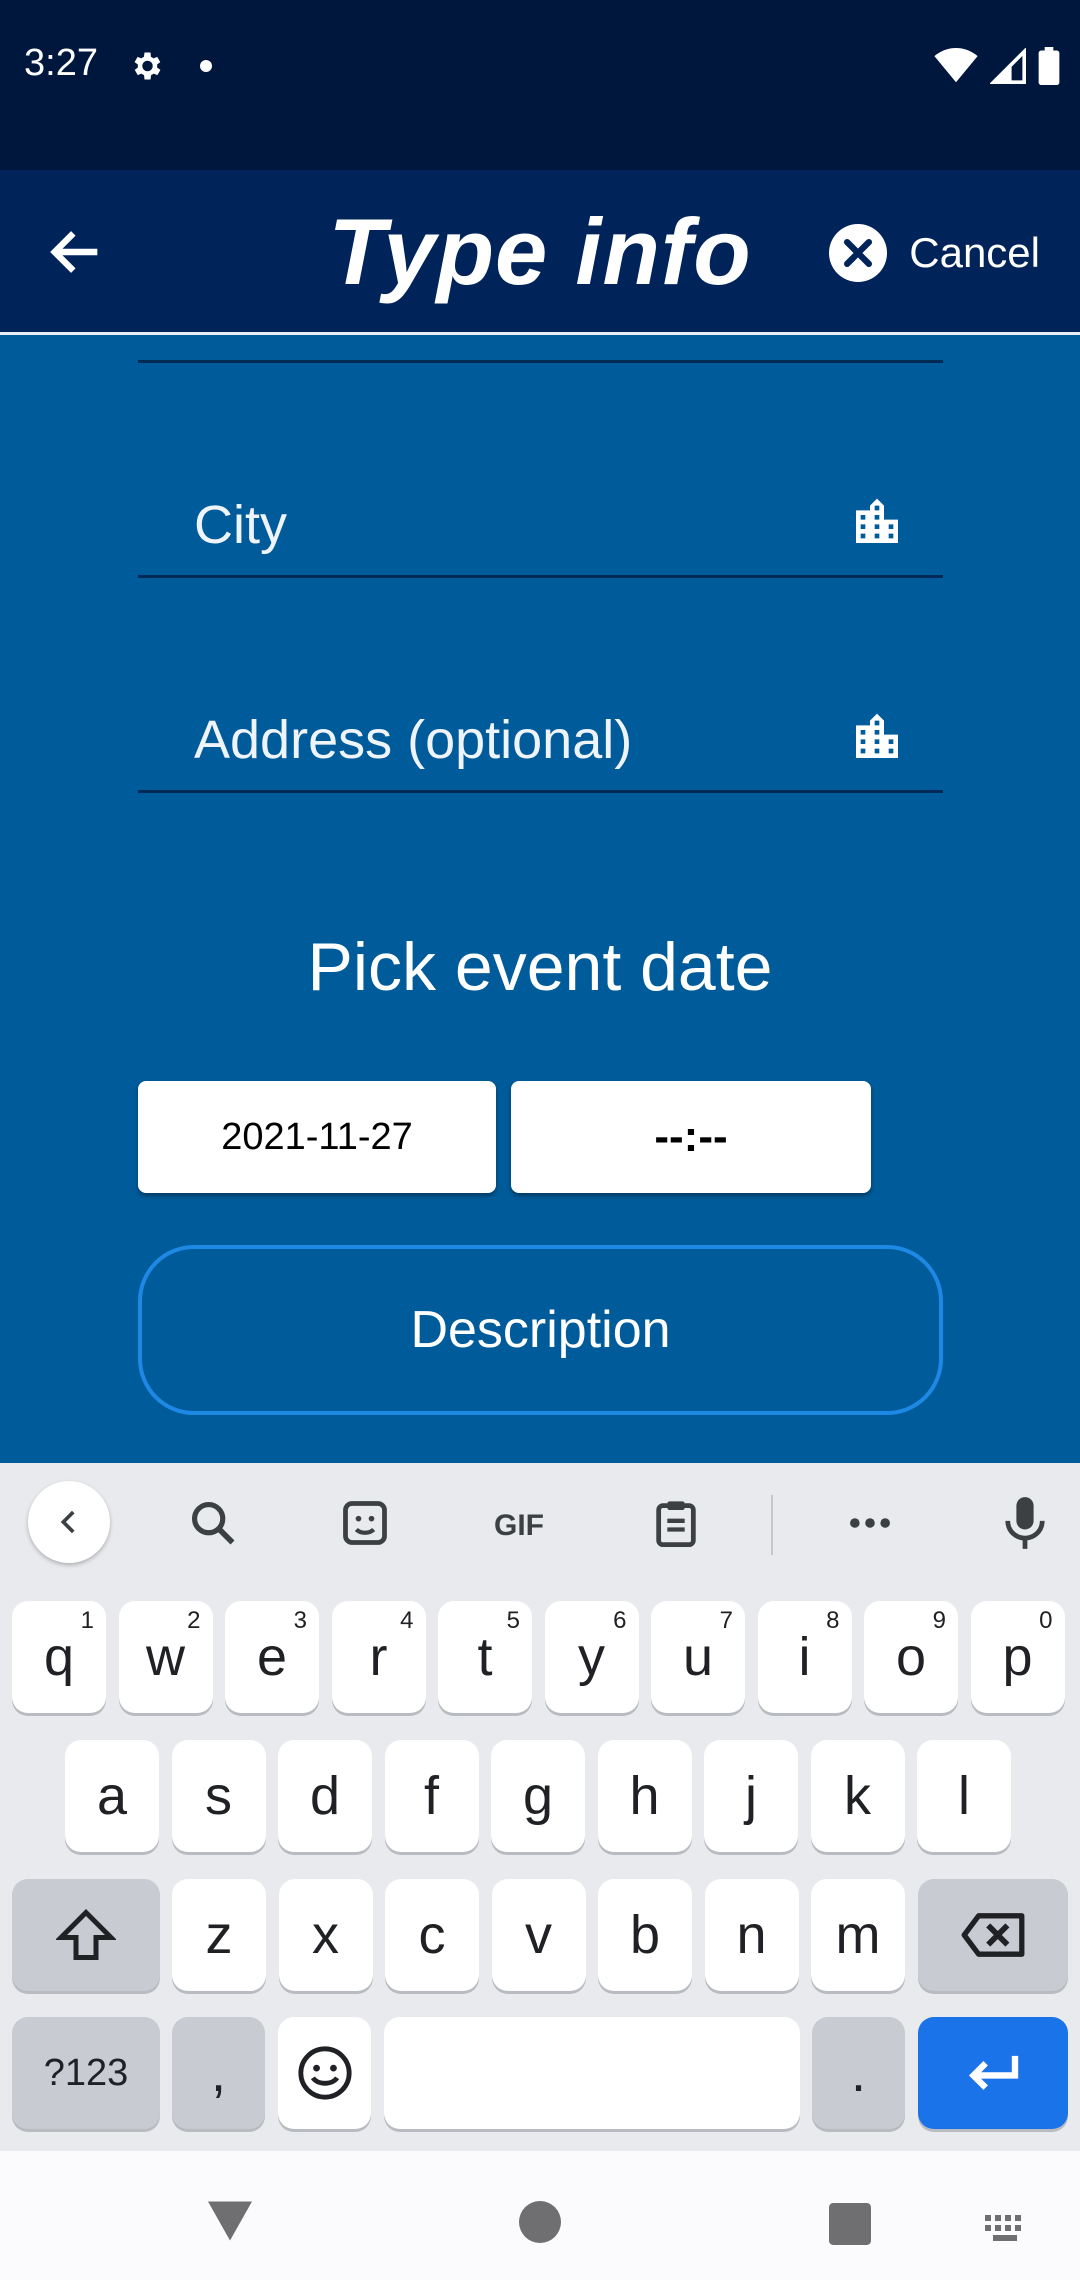 The height and width of the screenshot is (2280, 1080). Describe the element at coordinates (698, 1657) in the screenshot. I see `key-u: u7` at that location.